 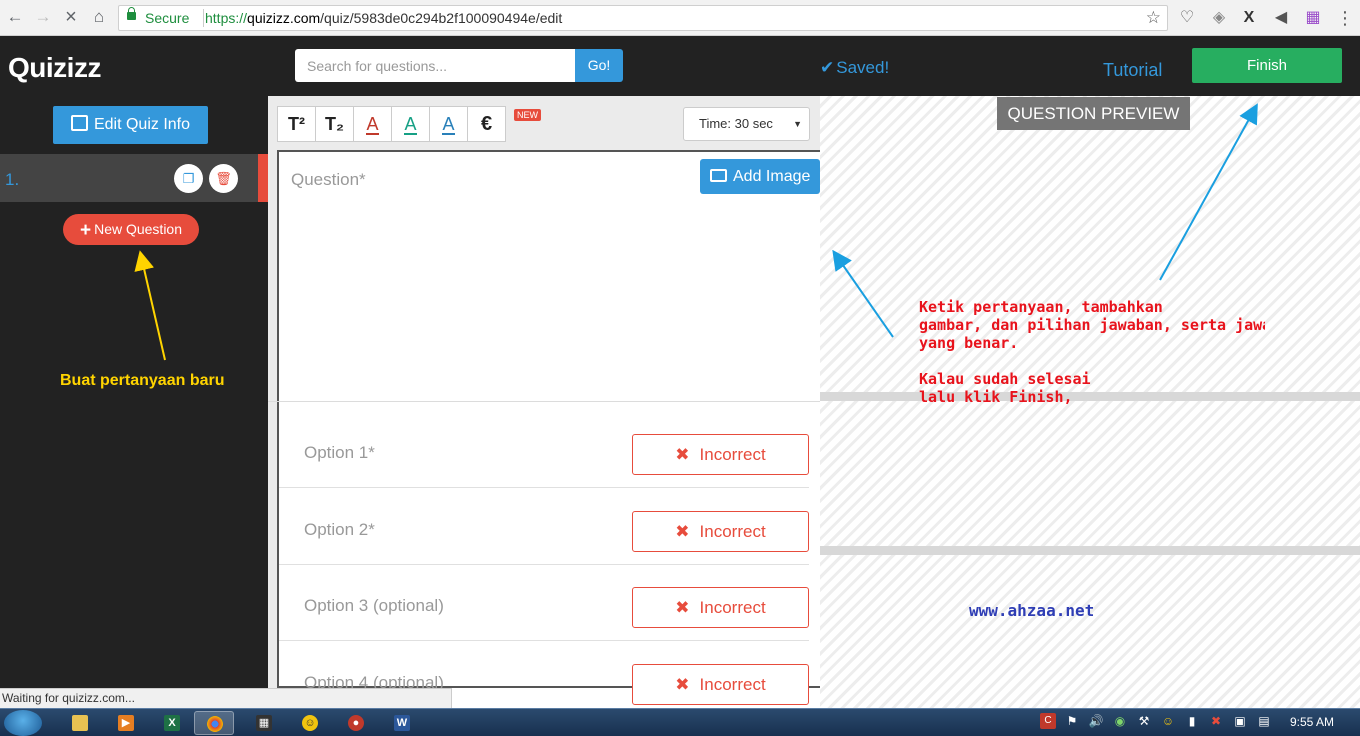 What do you see at coordinates (827, 67) in the screenshot?
I see `checkmark-icon: ✔` at bounding box center [827, 67].